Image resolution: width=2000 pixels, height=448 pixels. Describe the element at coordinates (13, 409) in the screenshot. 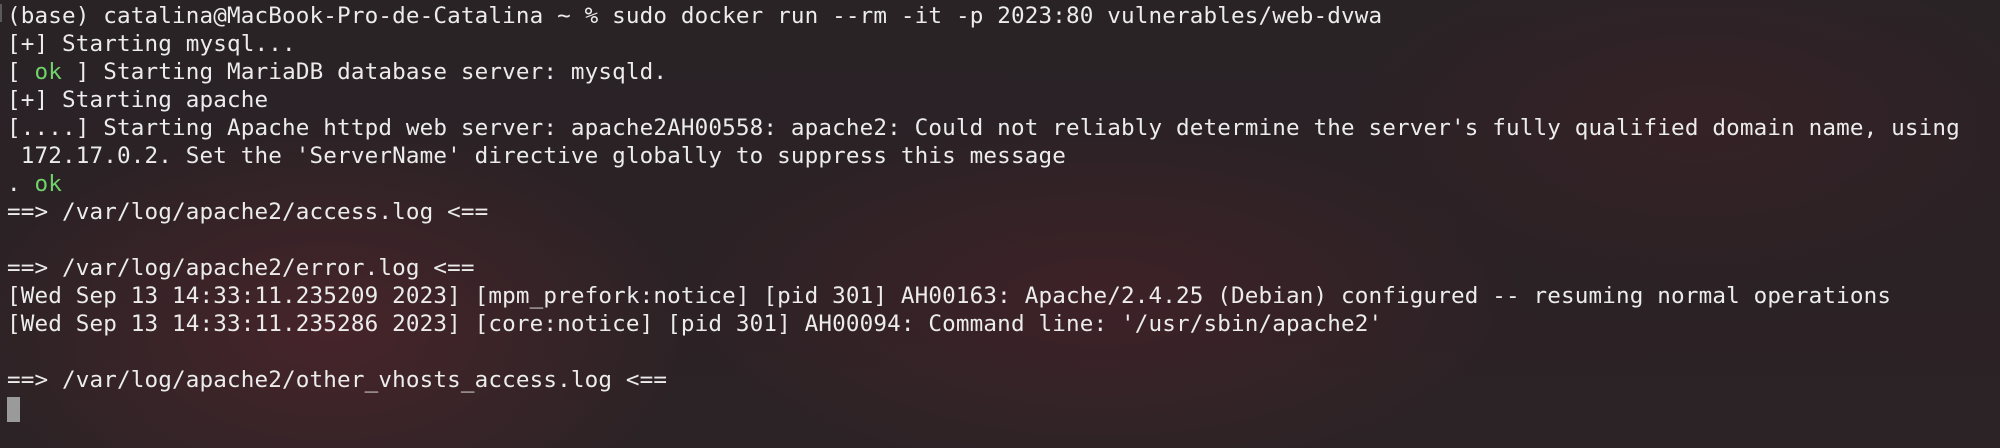

I see `terminal-cursor` at that location.